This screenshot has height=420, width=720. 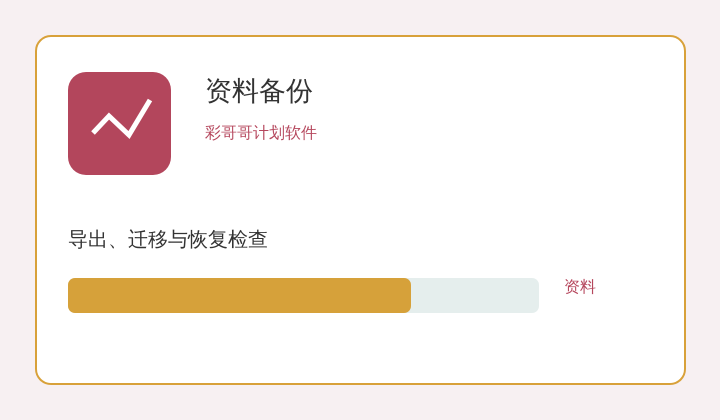 What do you see at coordinates (168, 239) in the screenshot?
I see `description-text: 导出、迁移与恢复检查` at bounding box center [168, 239].